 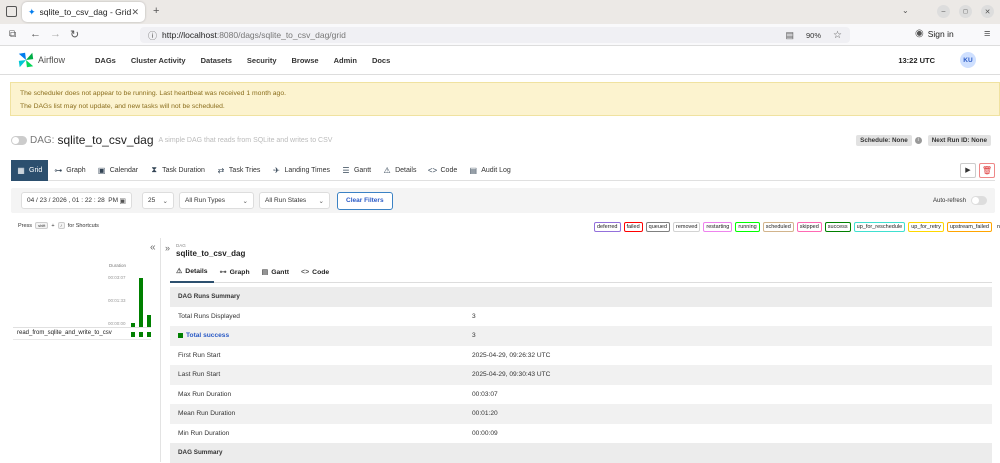 What do you see at coordinates (345, 60) in the screenshot?
I see `nav-admin: Admin` at bounding box center [345, 60].